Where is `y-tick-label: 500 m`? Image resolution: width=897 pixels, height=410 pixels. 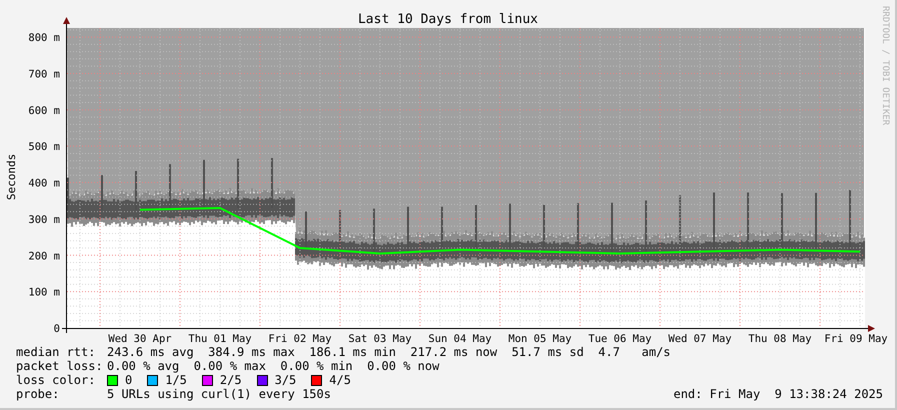
y-tick-label: 500 m is located at coordinates (44, 147).